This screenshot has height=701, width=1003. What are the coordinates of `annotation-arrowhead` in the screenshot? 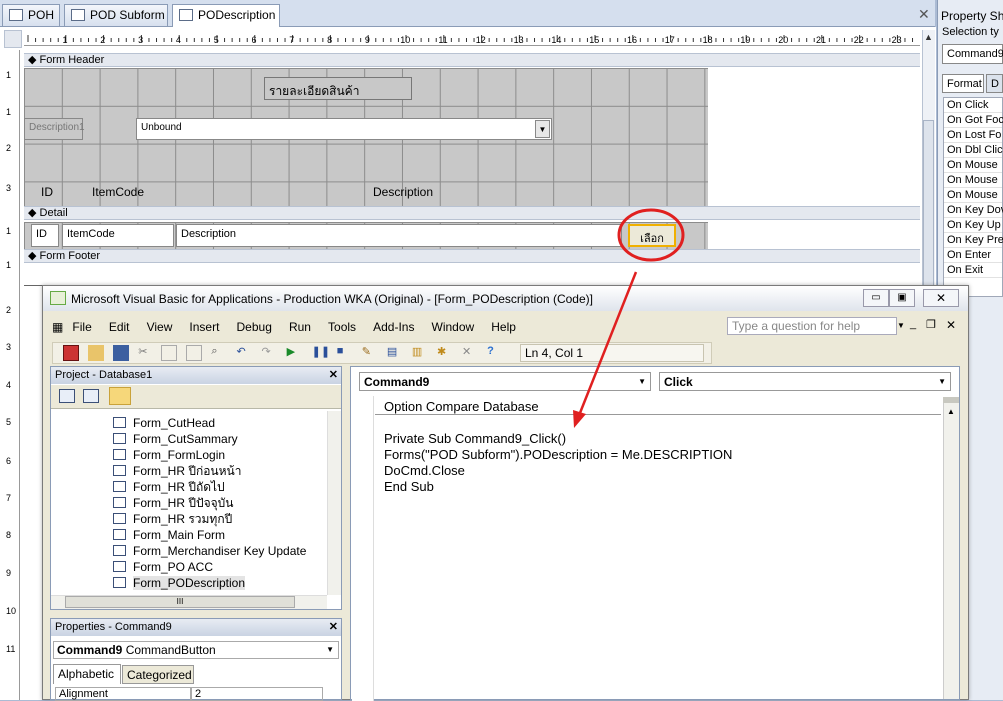 It's located at (579, 419).